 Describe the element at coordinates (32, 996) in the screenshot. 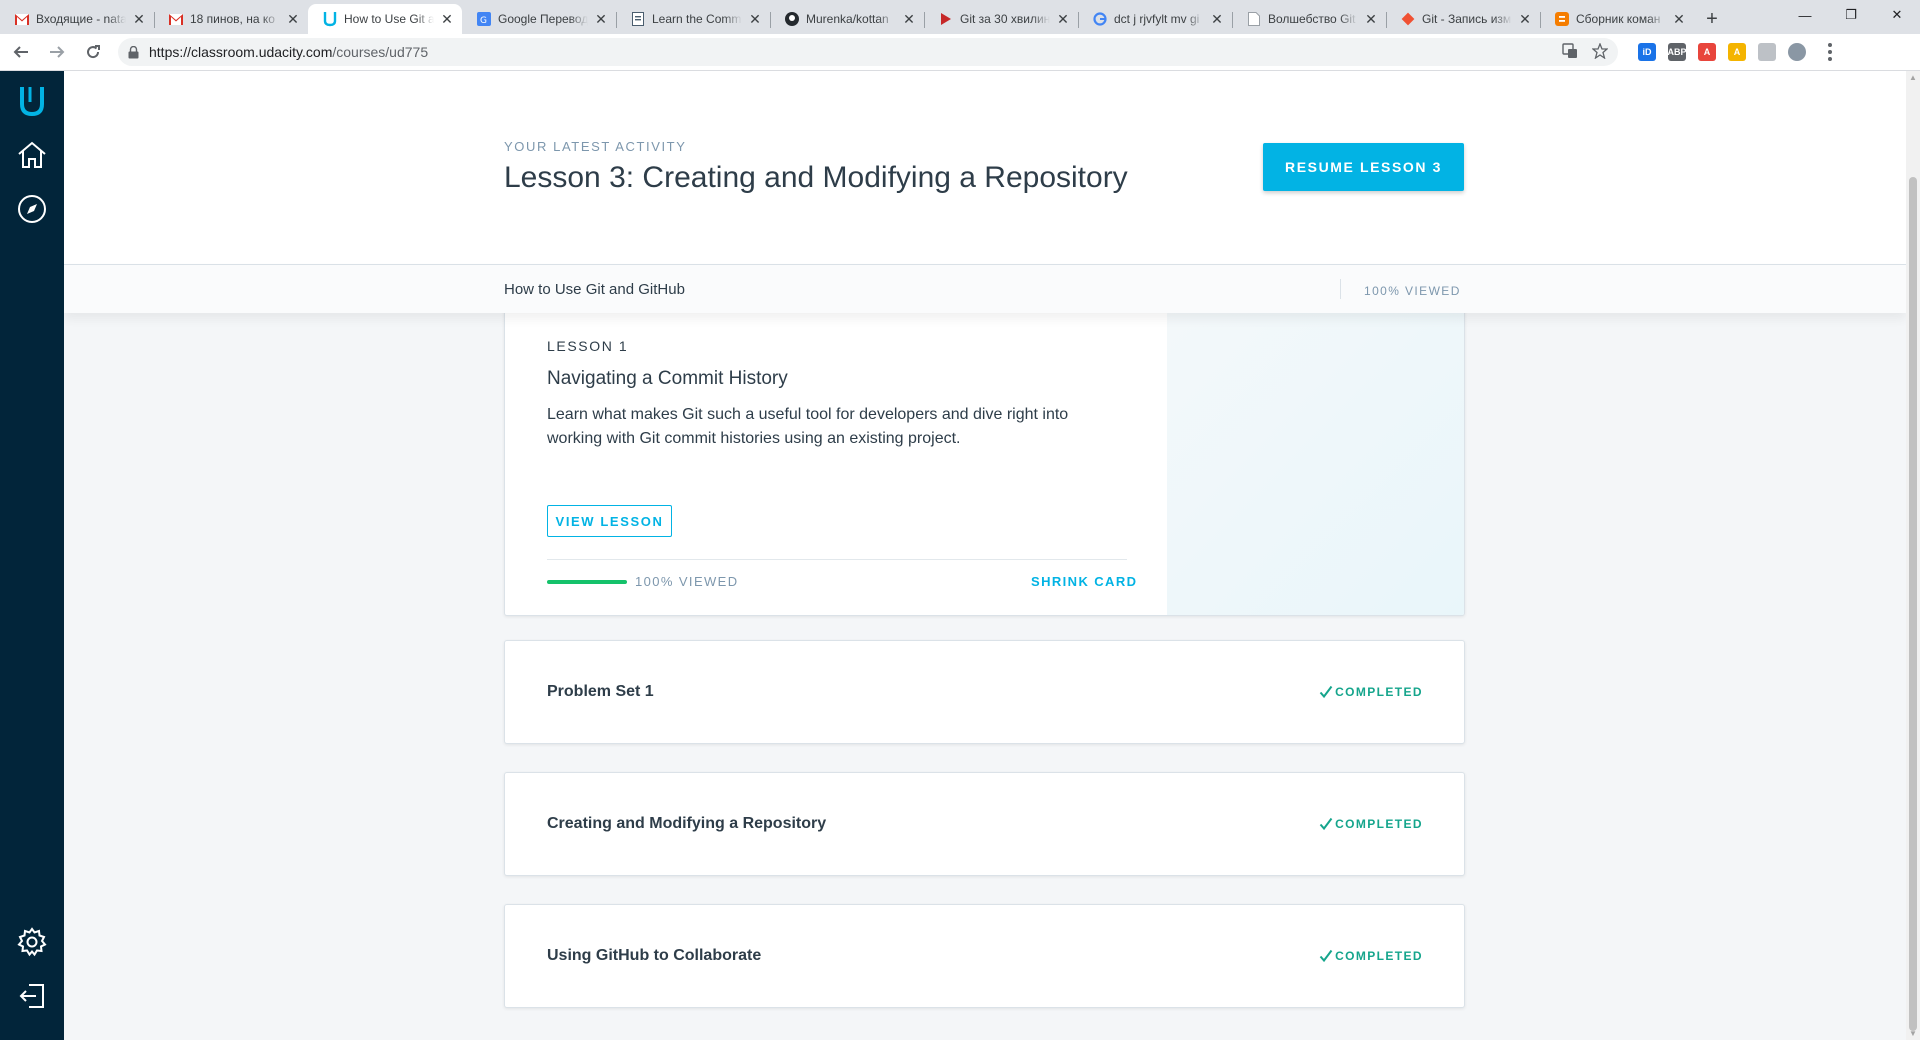

I see `logout-icon` at that location.